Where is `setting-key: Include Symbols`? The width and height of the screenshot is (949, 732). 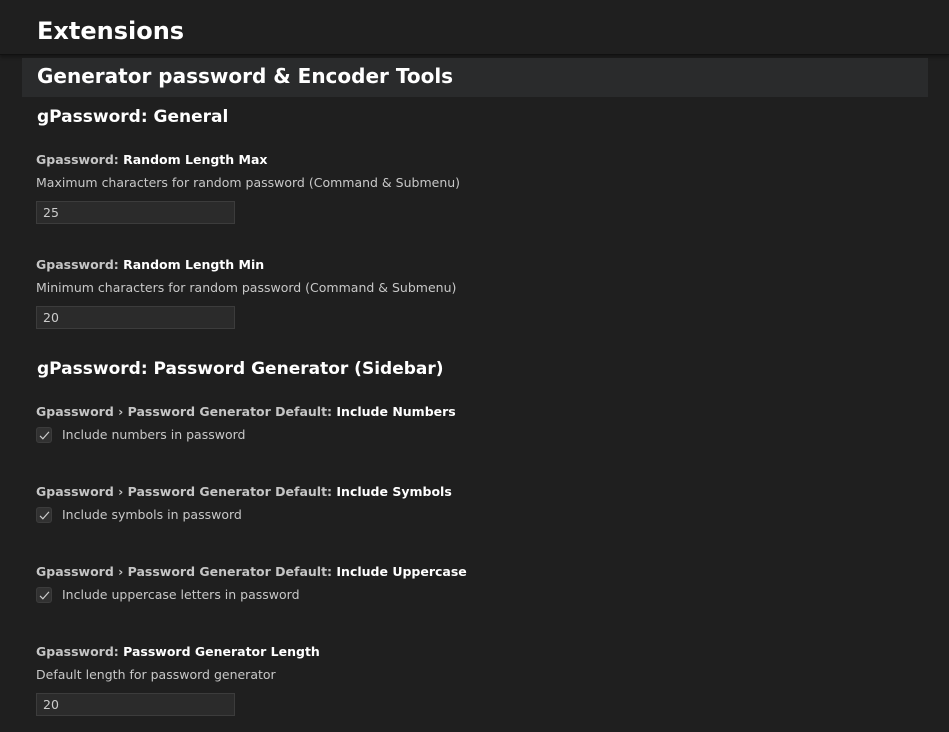 setting-key: Include Symbols is located at coordinates (394, 491).